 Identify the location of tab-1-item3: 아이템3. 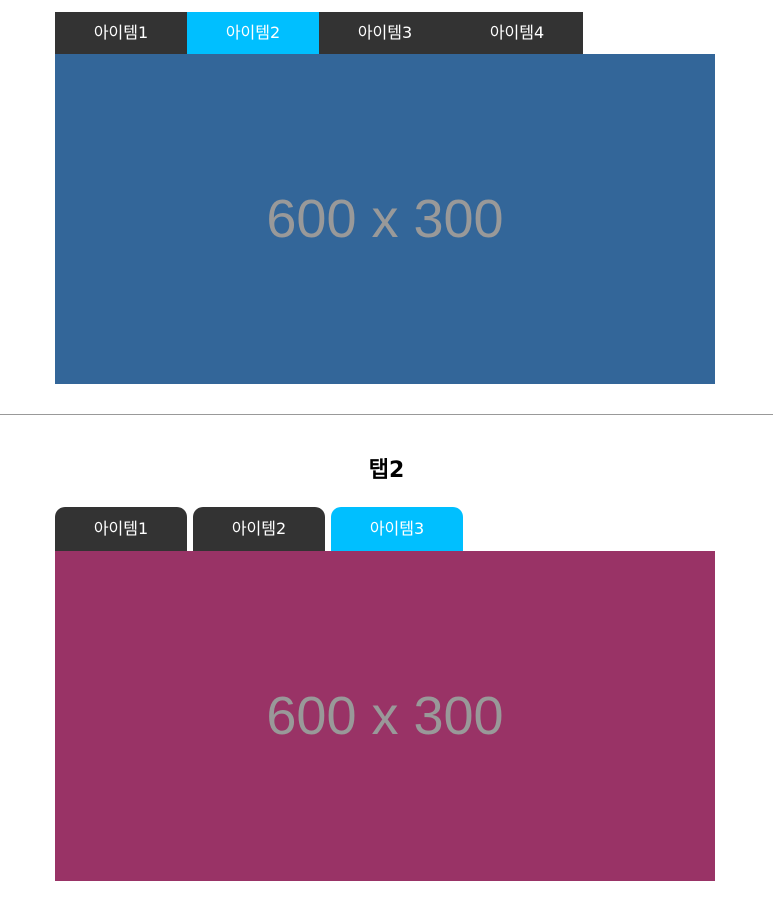
(385, 33).